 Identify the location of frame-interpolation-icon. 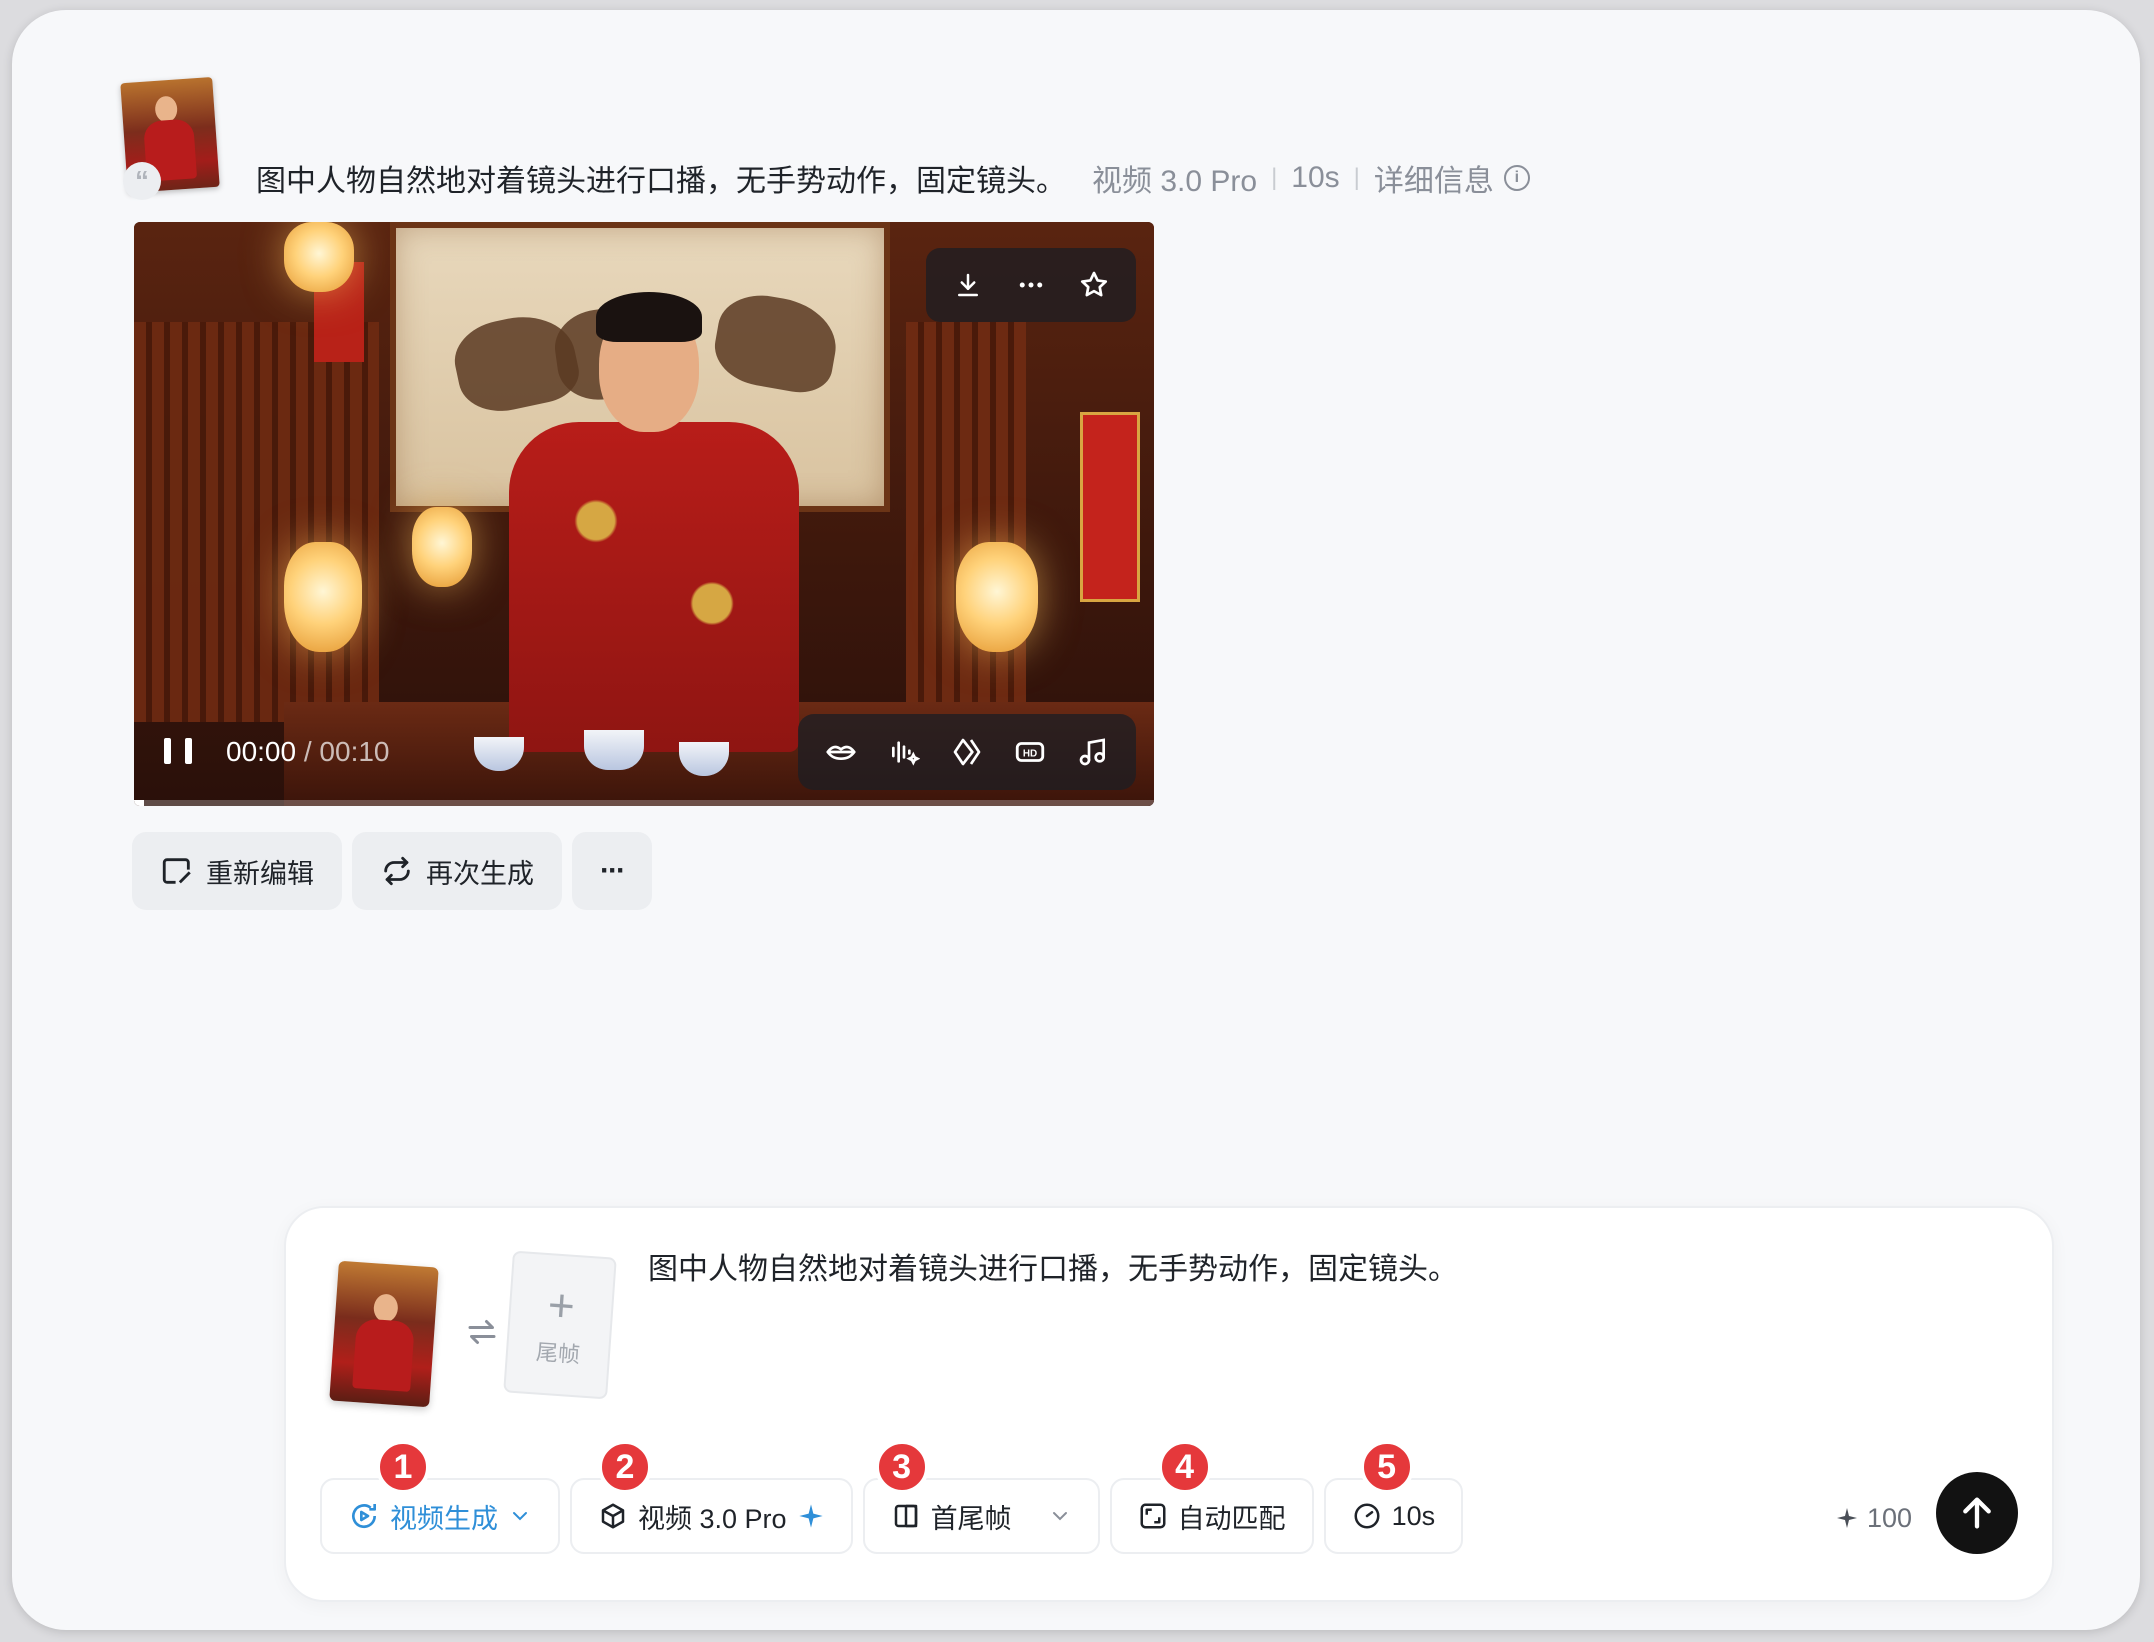
(967, 752).